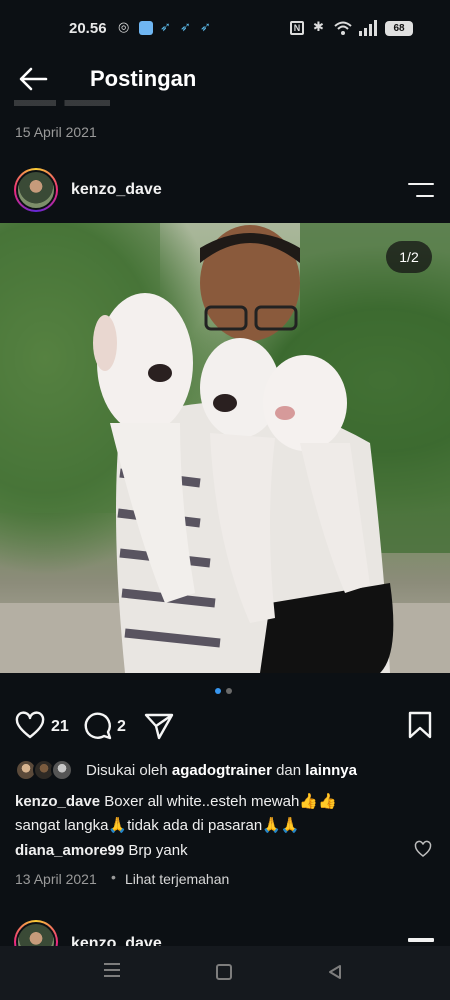 This screenshot has height=1000, width=450. I want to click on nav-back-icon, so click(335, 972).